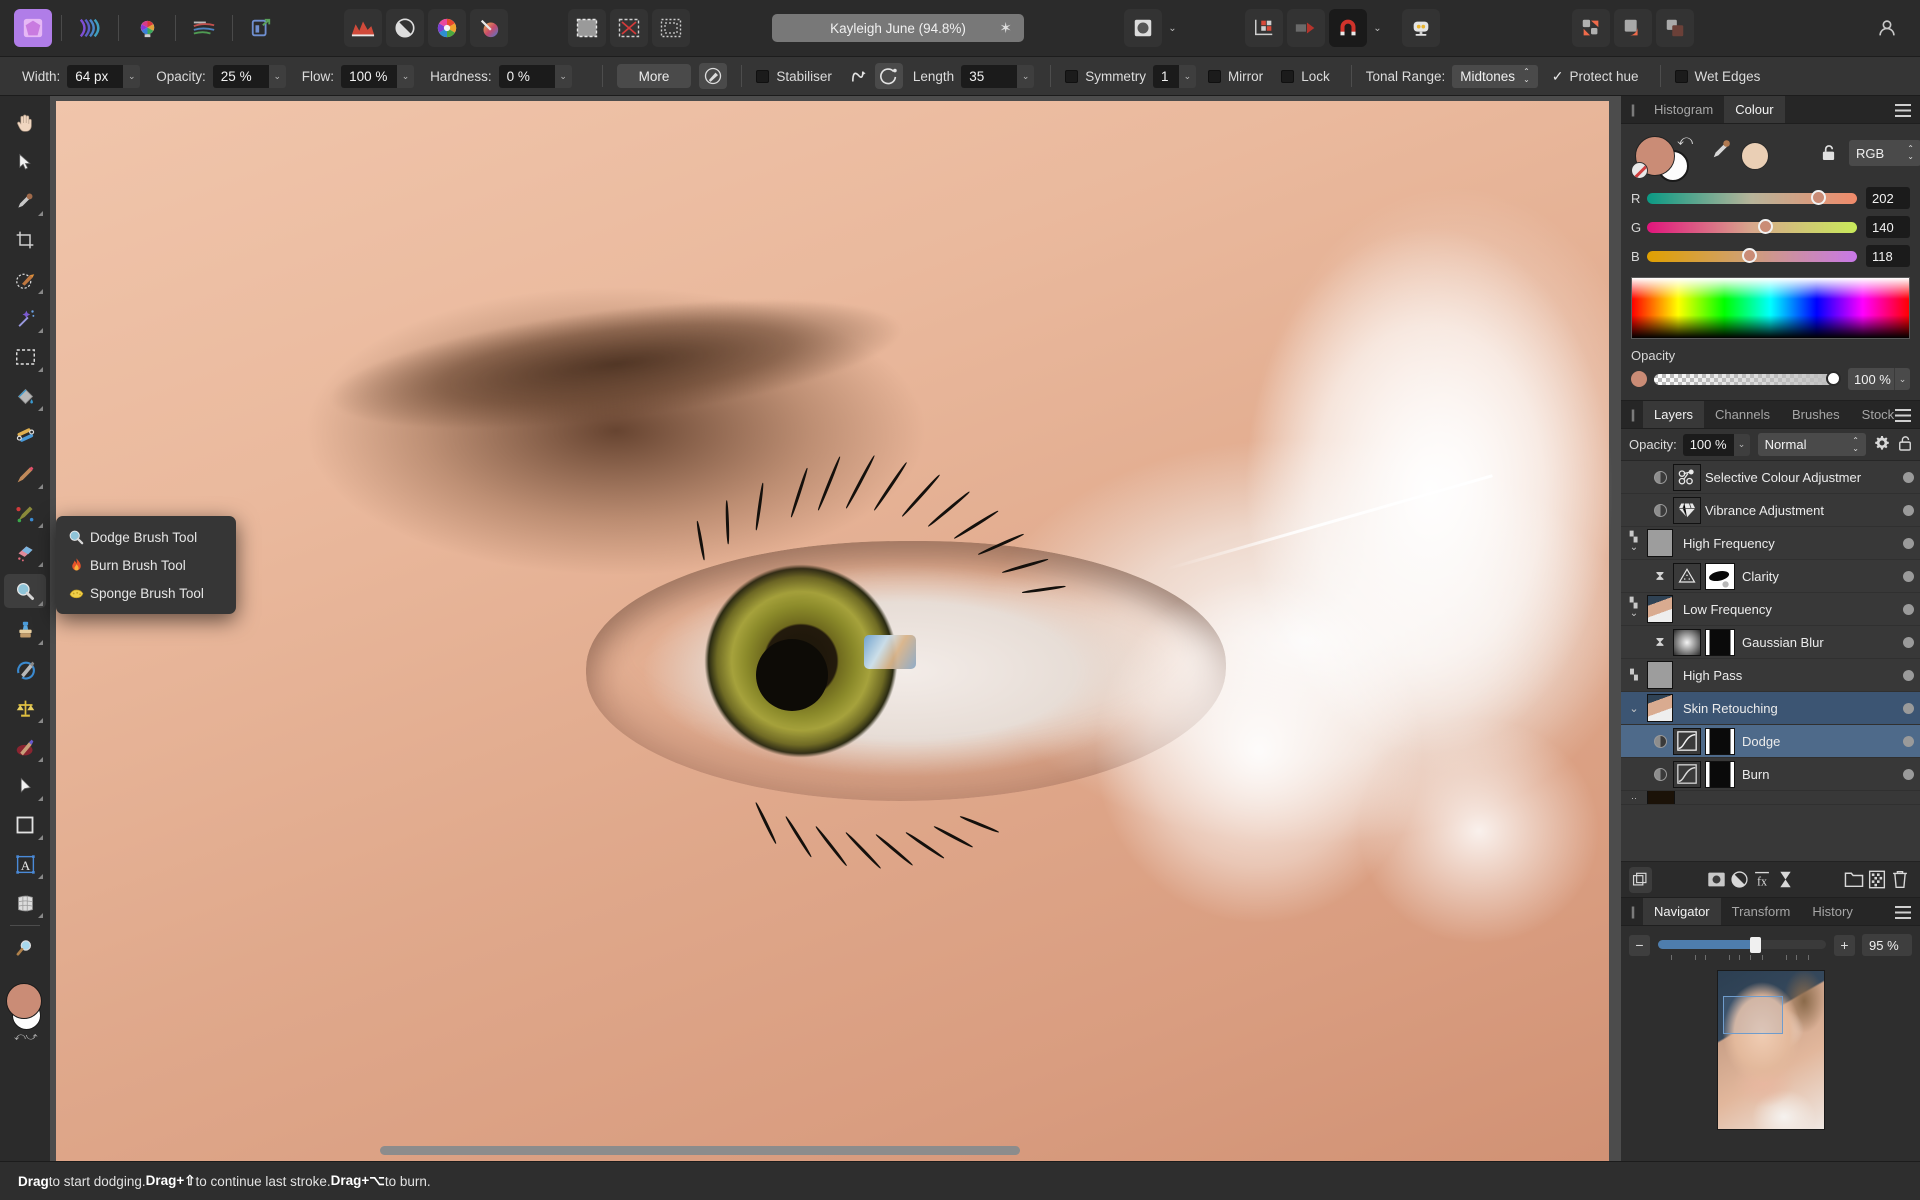 The image size is (1920, 1200). I want to click on channel-slider-b, so click(1752, 255).